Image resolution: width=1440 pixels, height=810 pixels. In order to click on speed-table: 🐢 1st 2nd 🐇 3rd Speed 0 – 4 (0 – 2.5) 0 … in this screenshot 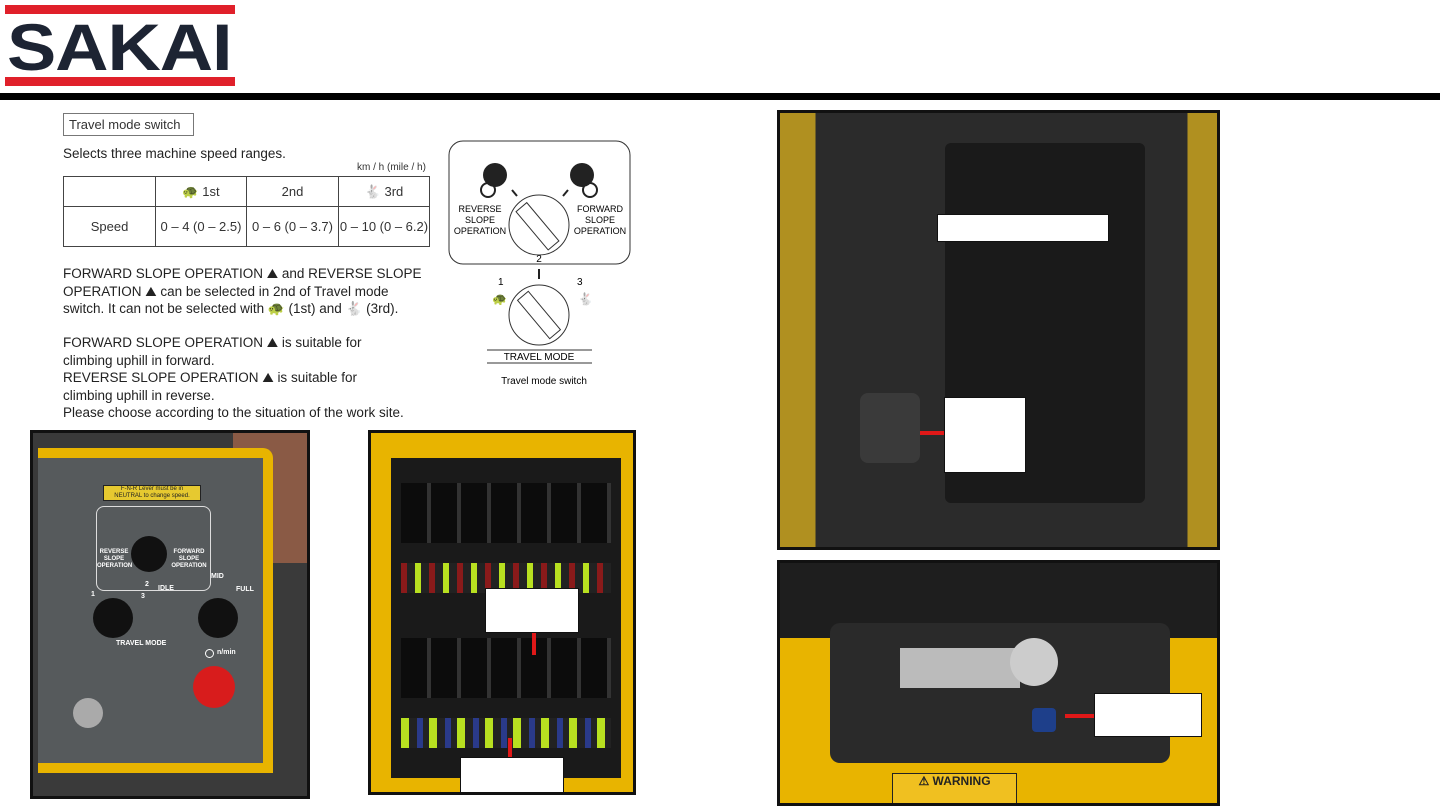, I will do `click(246, 211)`.